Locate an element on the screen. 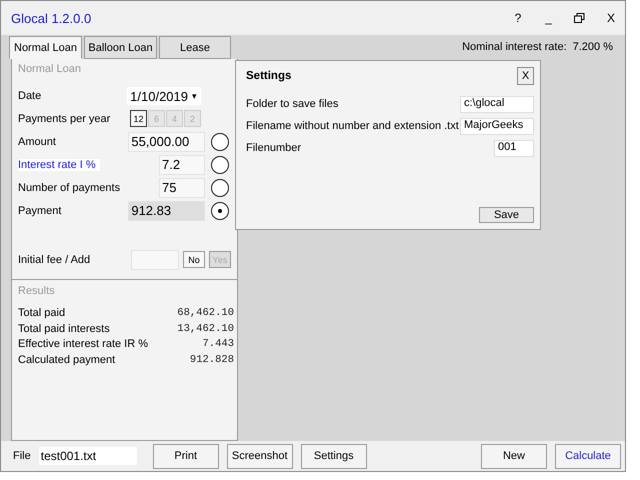 The height and width of the screenshot is (480, 640). nominal-rate-value: 7.200 % is located at coordinates (592, 47).